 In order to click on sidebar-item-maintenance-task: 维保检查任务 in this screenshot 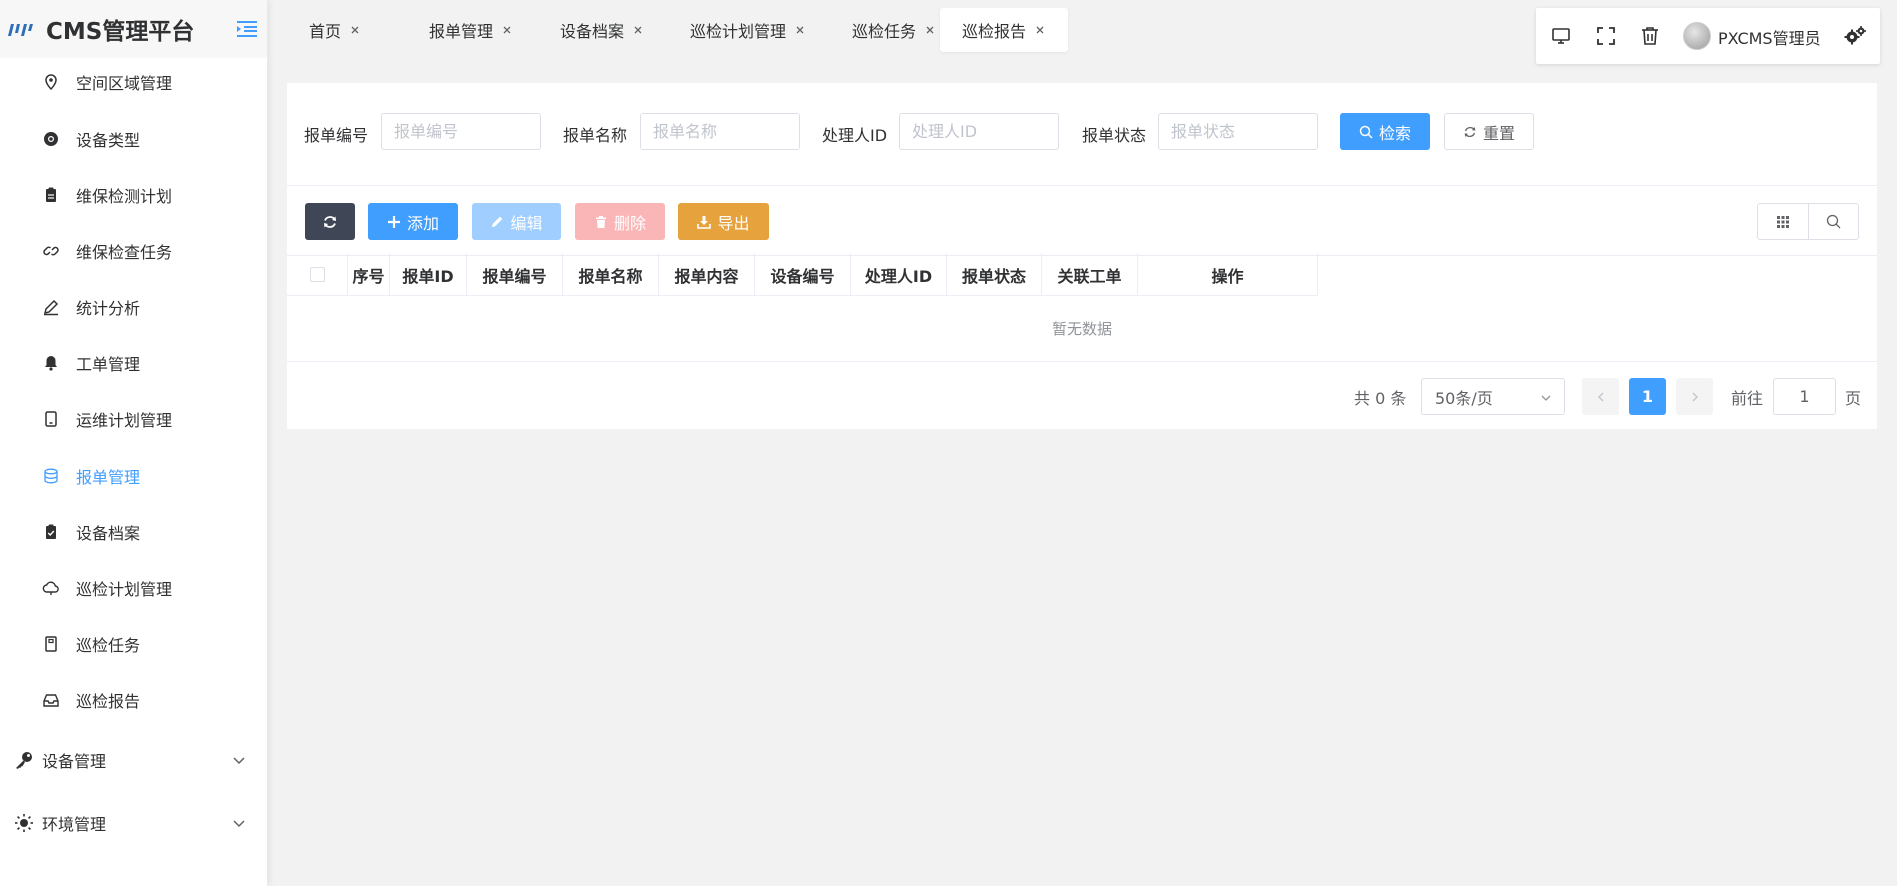, I will do `click(134, 251)`.